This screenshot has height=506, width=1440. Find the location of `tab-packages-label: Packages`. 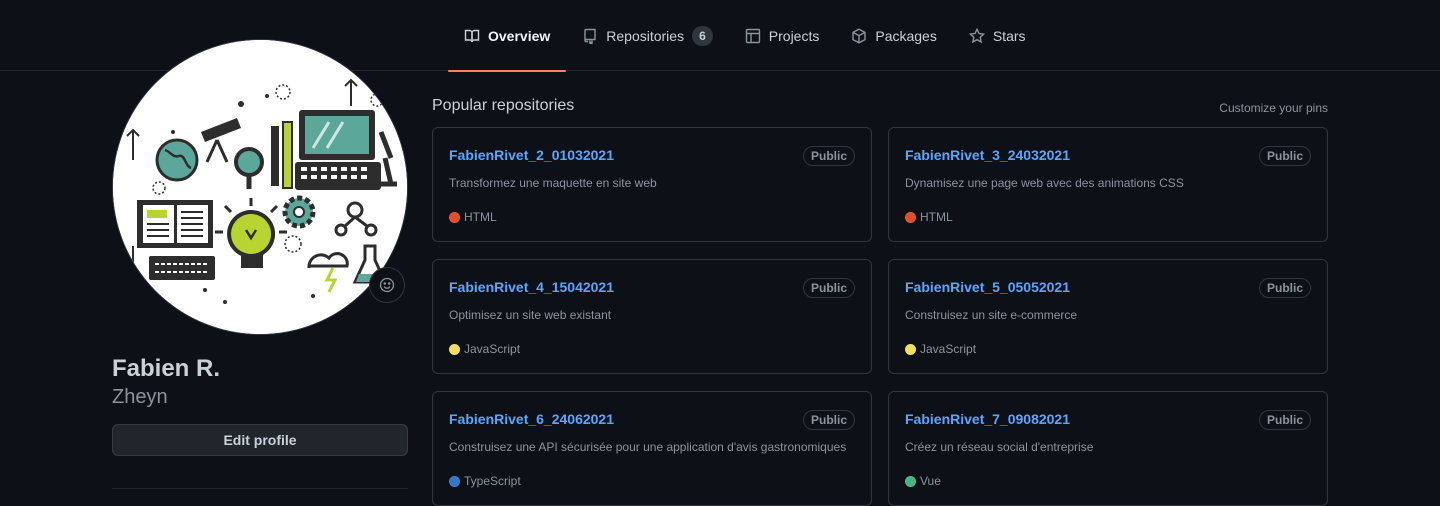

tab-packages-label: Packages is located at coordinates (906, 35).